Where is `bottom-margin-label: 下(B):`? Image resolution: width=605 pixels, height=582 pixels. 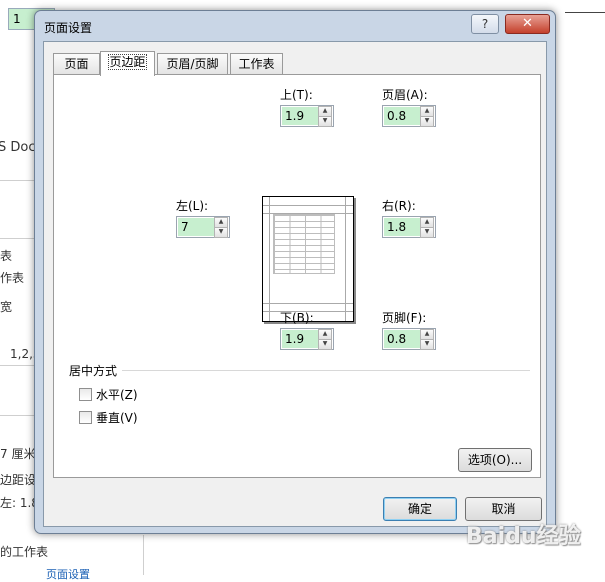 bottom-margin-label: 下(B): is located at coordinates (297, 318).